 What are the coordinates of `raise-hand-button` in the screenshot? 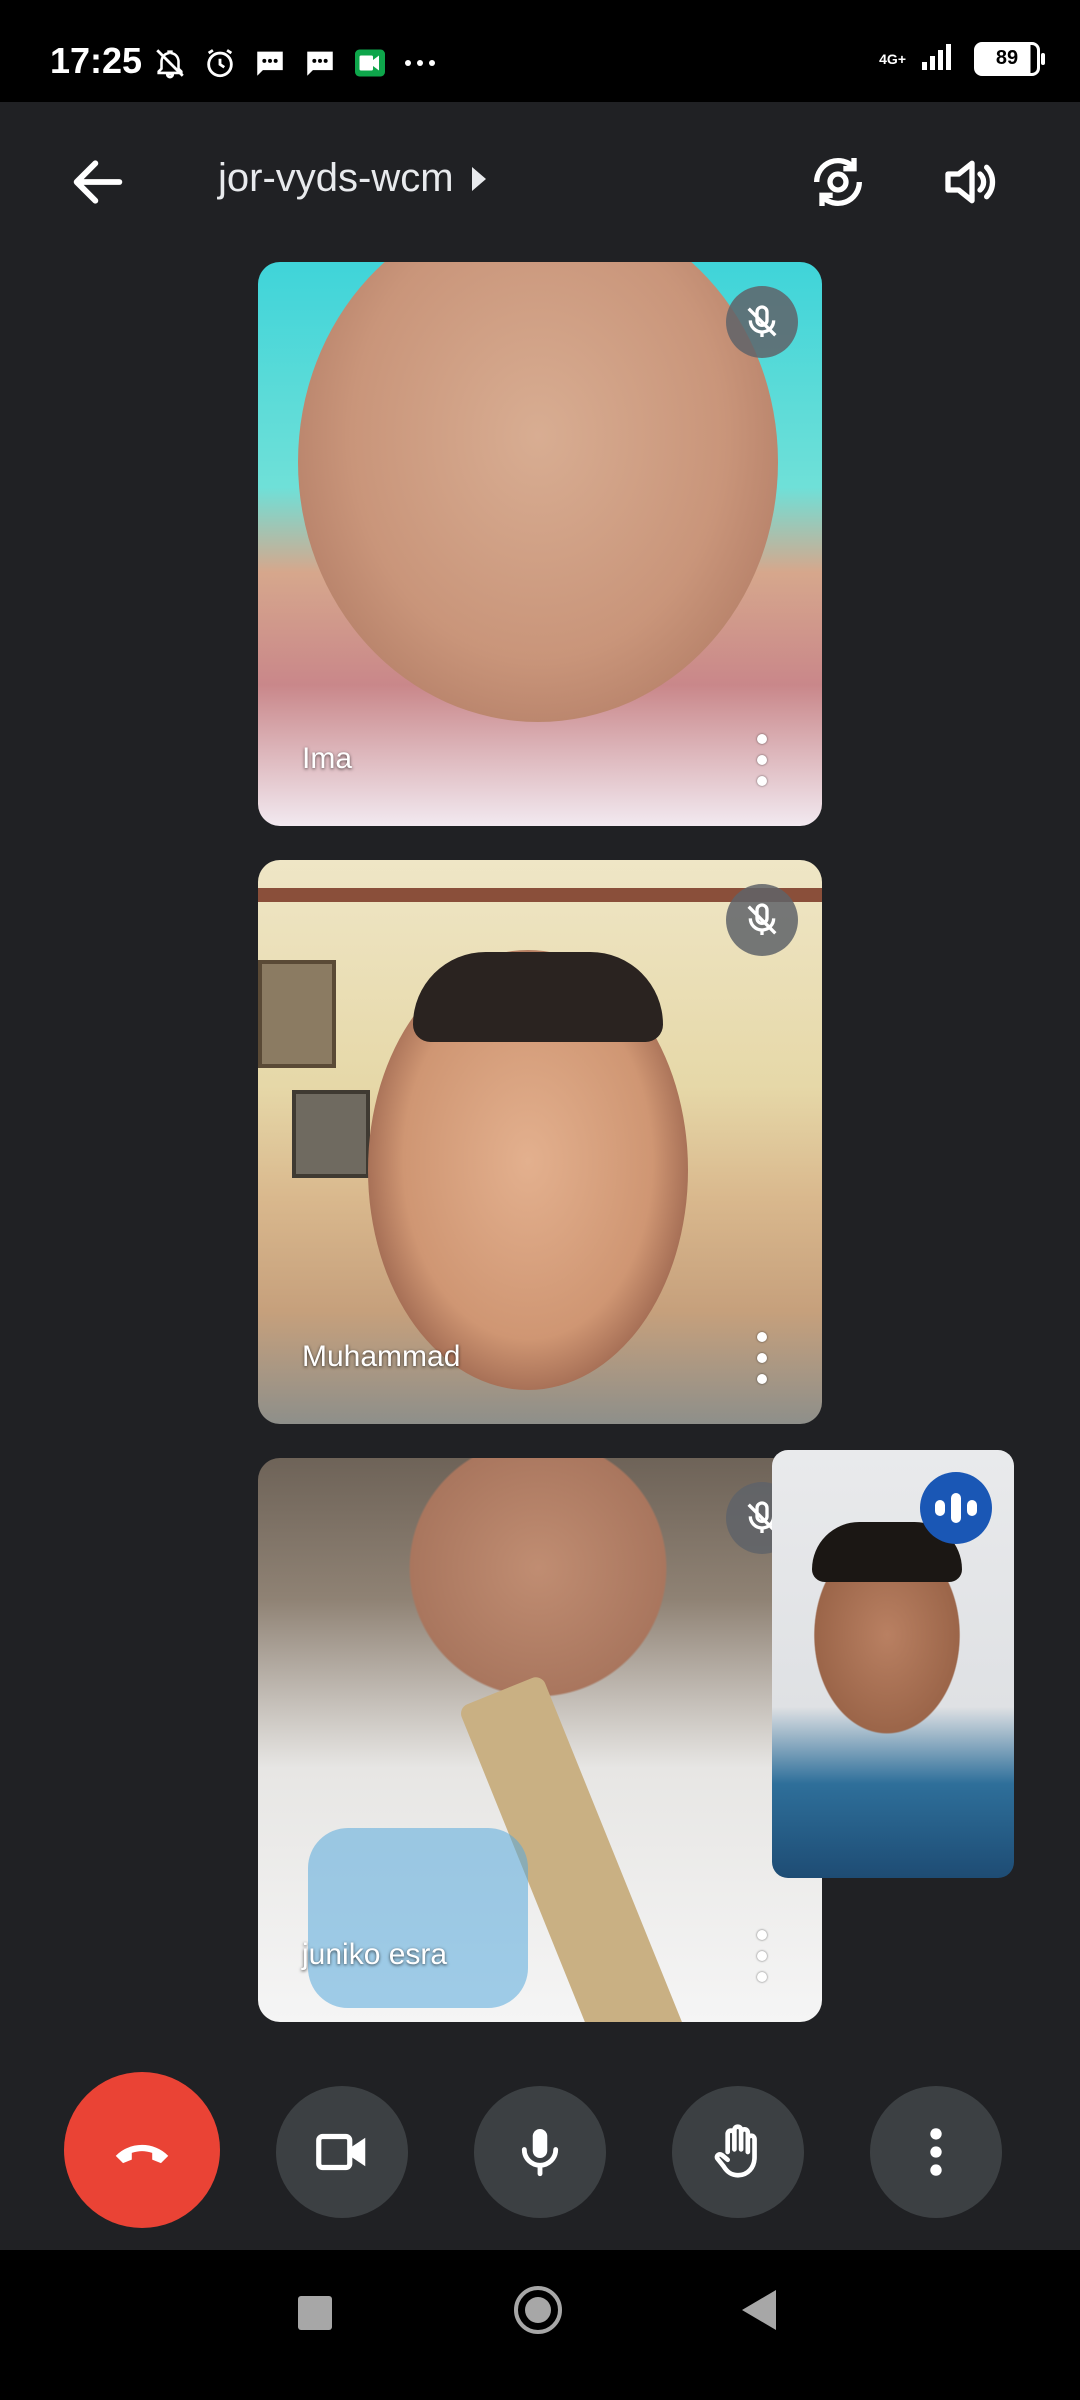 It's located at (738, 2152).